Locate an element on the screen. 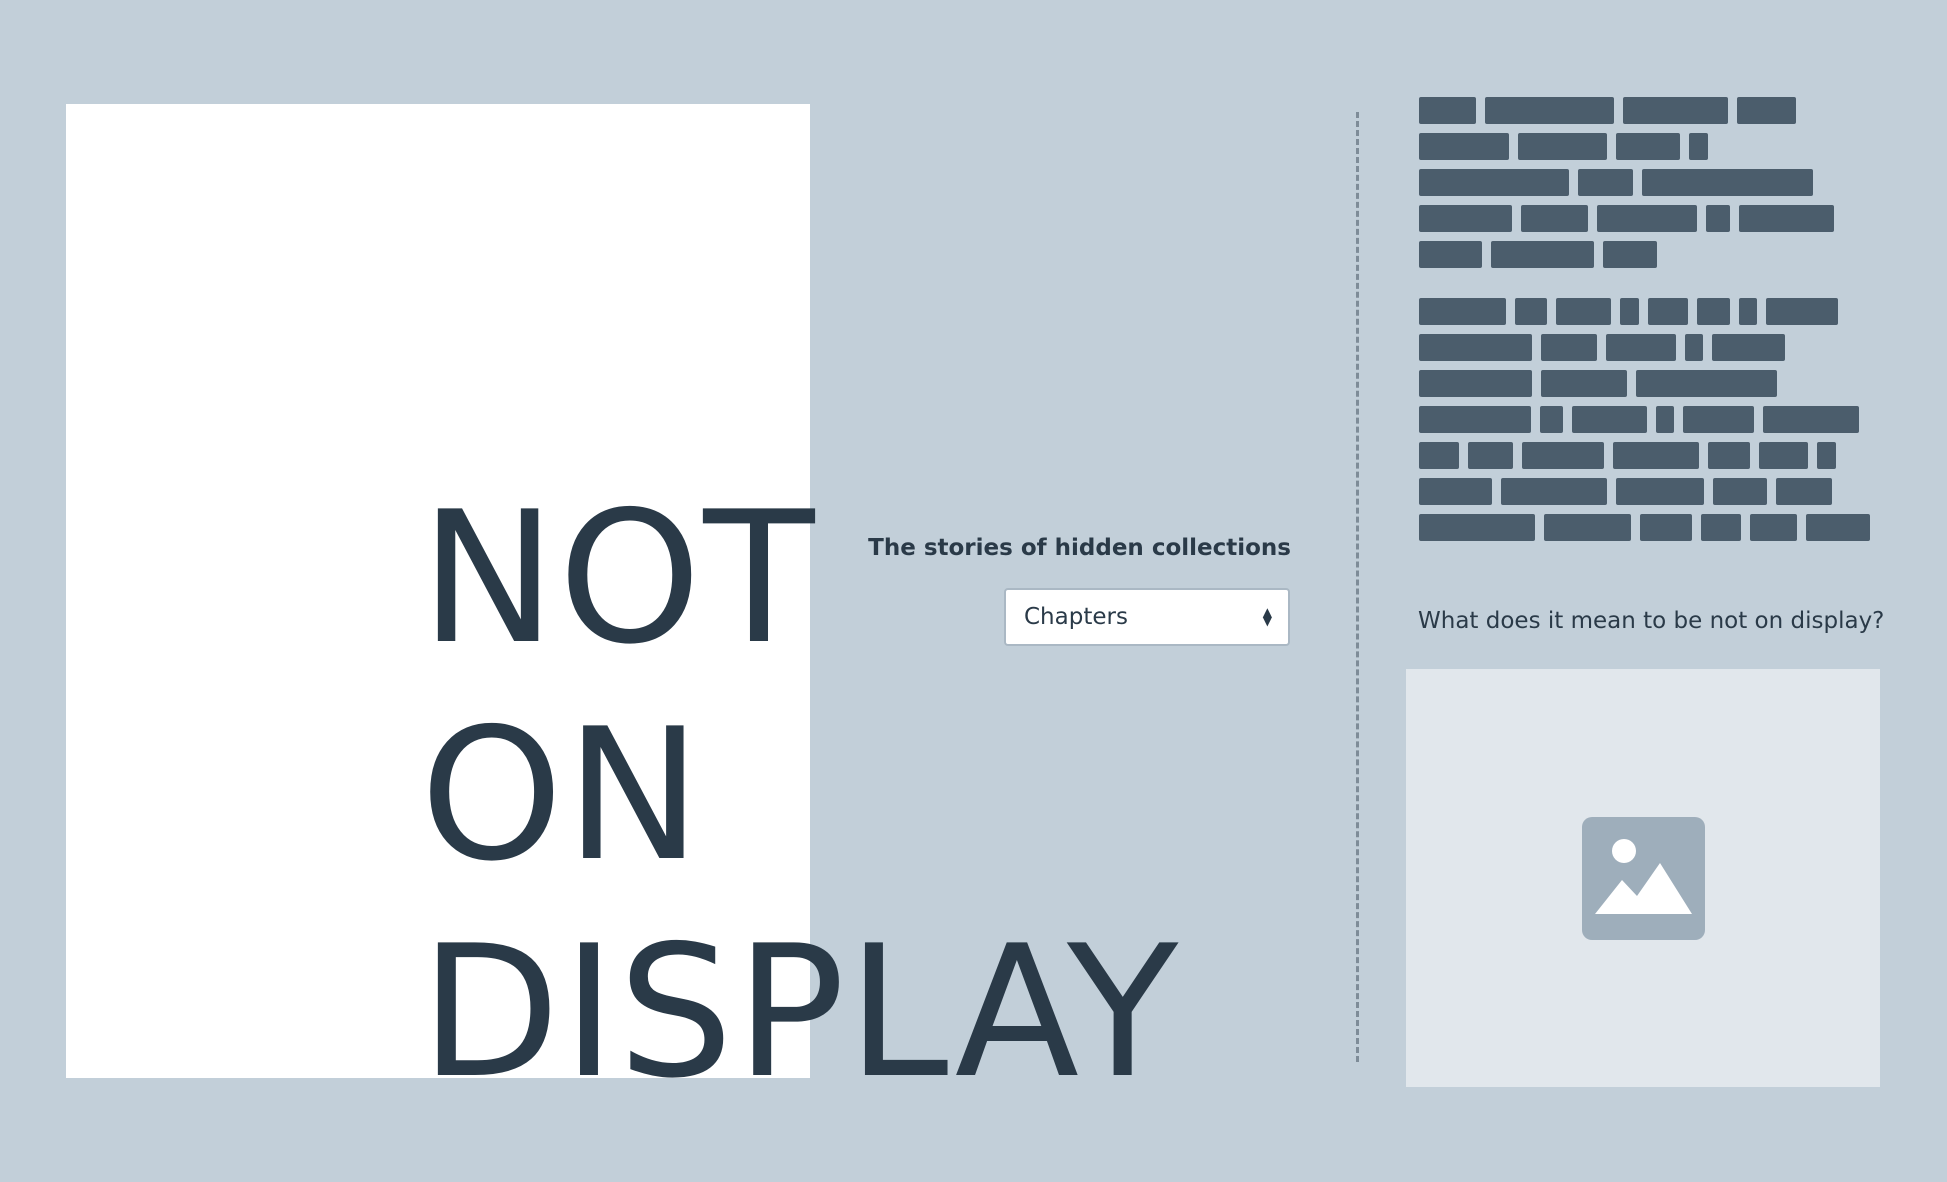 The width and height of the screenshot is (1947, 1182). image-placeholder-icon is located at coordinates (1643, 878).